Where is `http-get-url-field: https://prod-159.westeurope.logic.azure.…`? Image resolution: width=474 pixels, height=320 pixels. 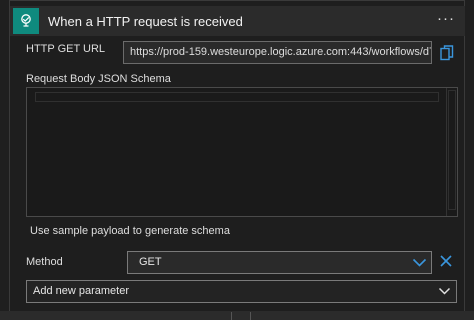 http-get-url-field: https://prod-159.westeurope.logic.azure.… is located at coordinates (277, 52).